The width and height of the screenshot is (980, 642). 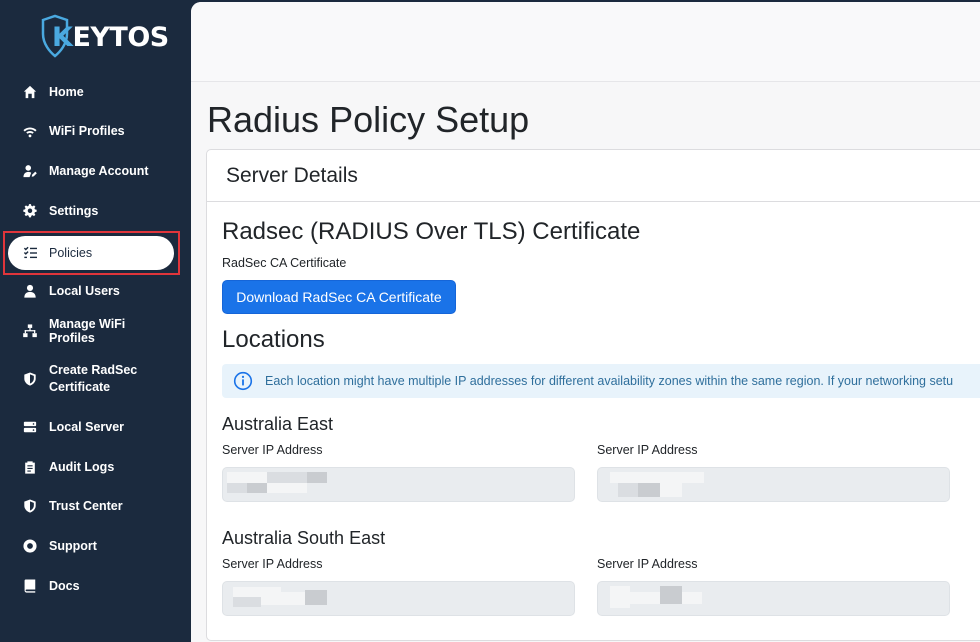 What do you see at coordinates (284, 263) in the screenshot?
I see `cert-label: RadSec CA Certificate` at bounding box center [284, 263].